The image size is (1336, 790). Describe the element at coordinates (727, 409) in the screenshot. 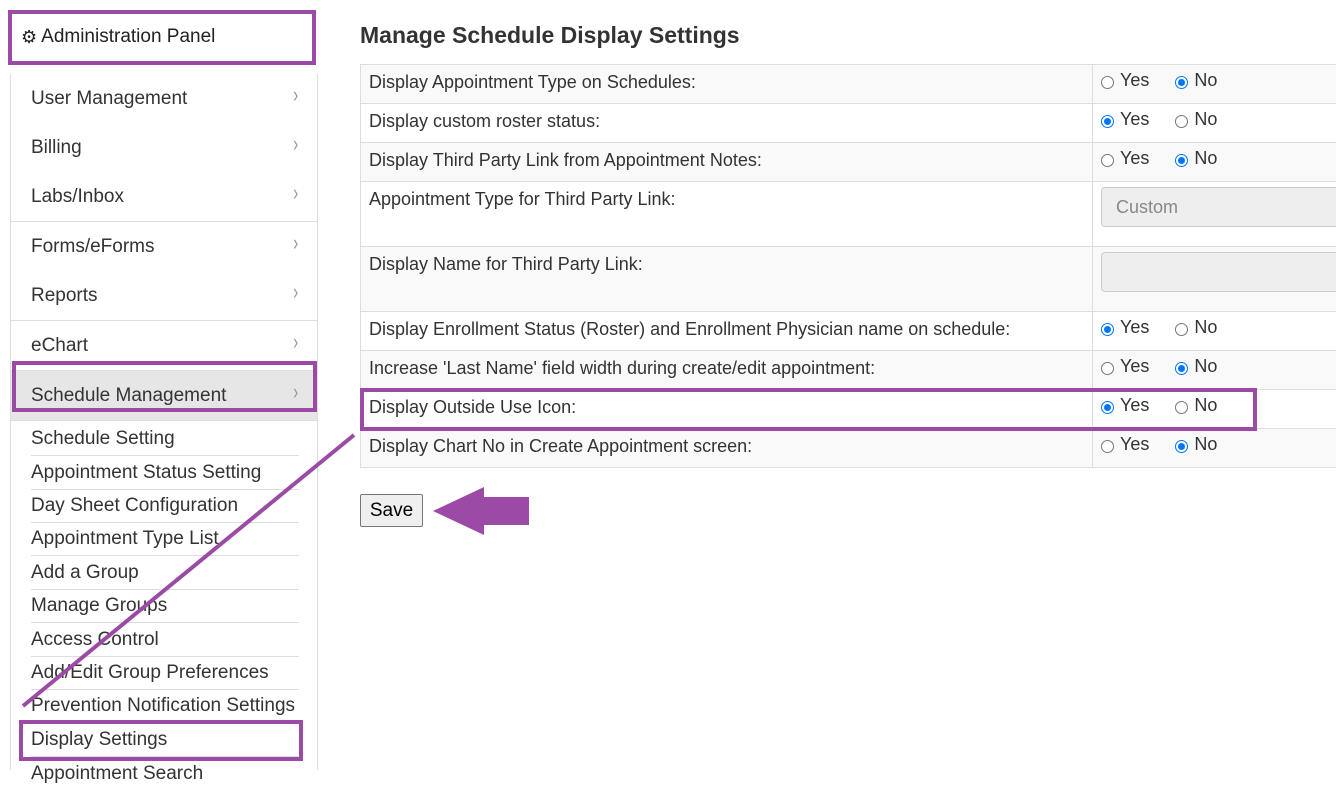

I see `setting-label: Display Outside Use Icon:` at that location.